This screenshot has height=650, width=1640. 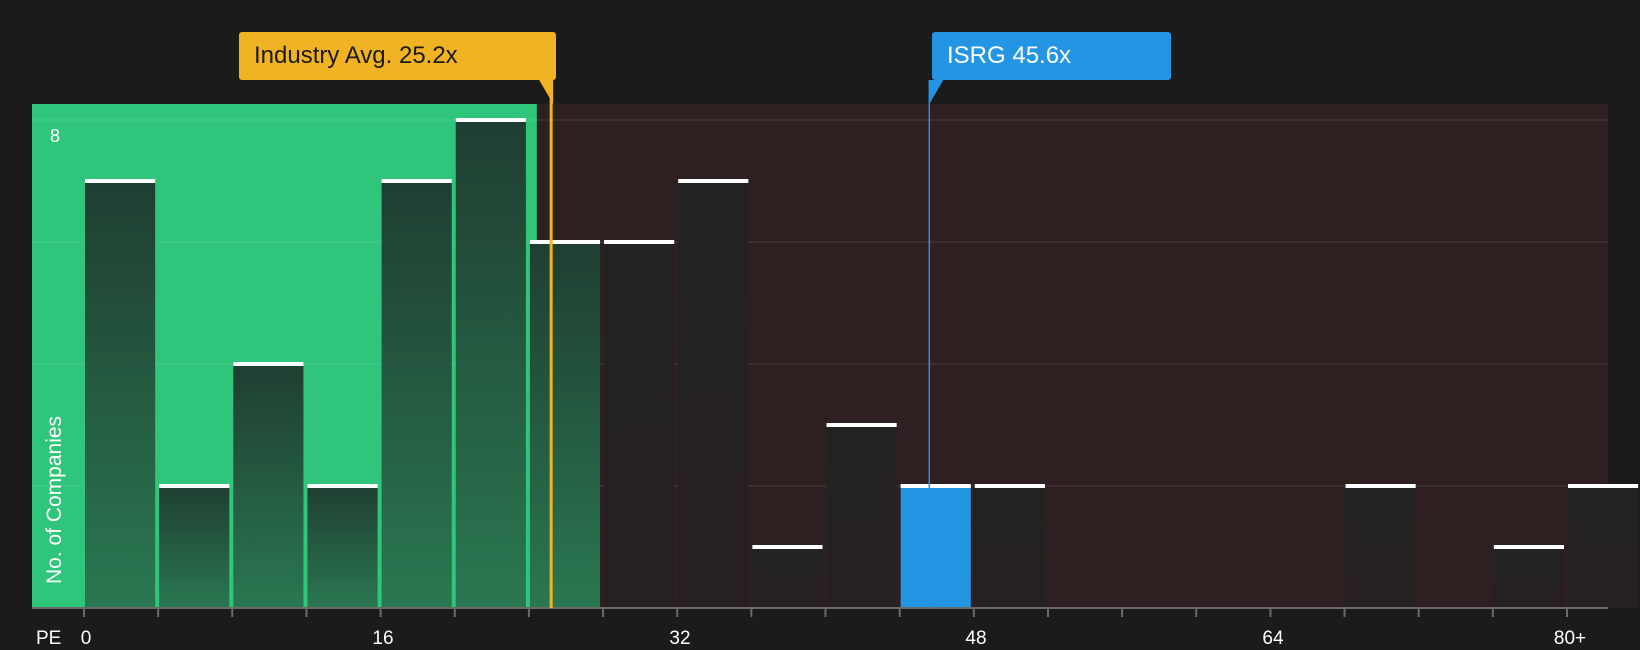 What do you see at coordinates (546, 92) in the screenshot?
I see `industry-average-pointer` at bounding box center [546, 92].